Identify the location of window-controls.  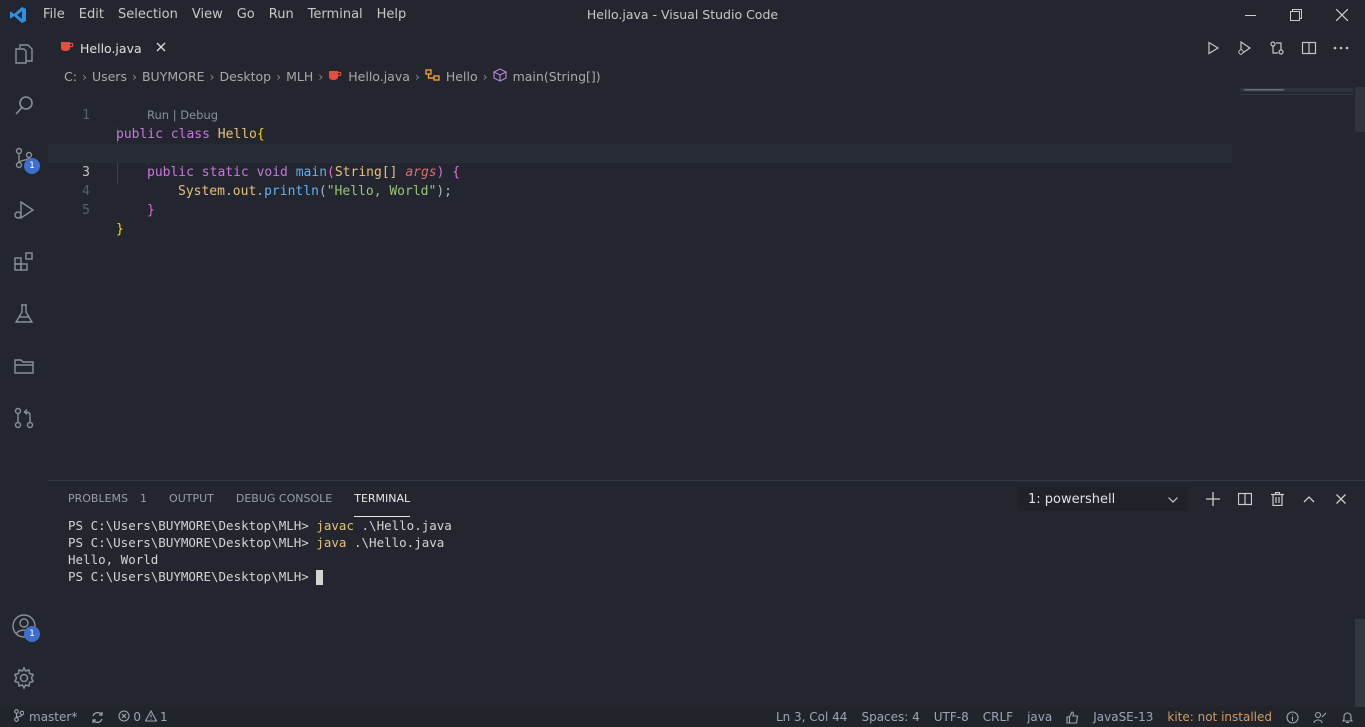
(1296, 15).